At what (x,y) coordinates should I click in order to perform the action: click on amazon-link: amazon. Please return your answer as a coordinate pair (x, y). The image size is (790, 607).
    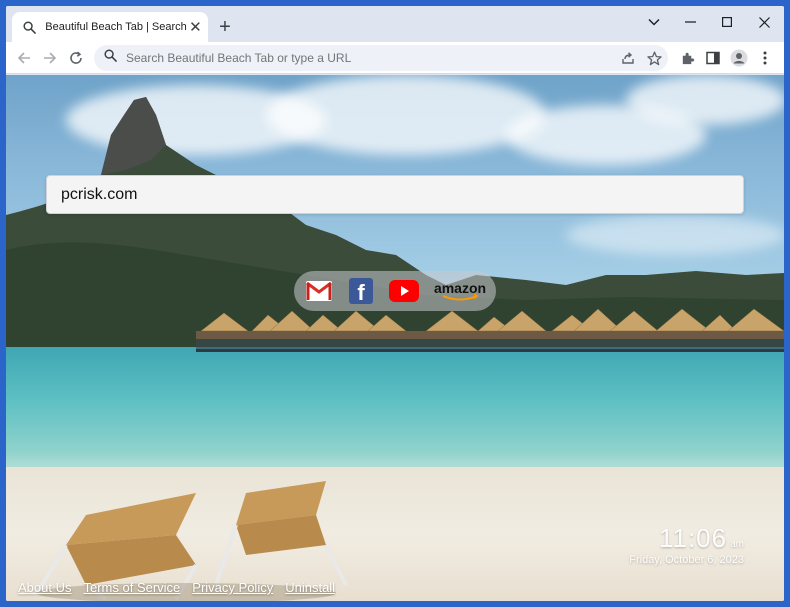
    Looking at the image, I should click on (460, 291).